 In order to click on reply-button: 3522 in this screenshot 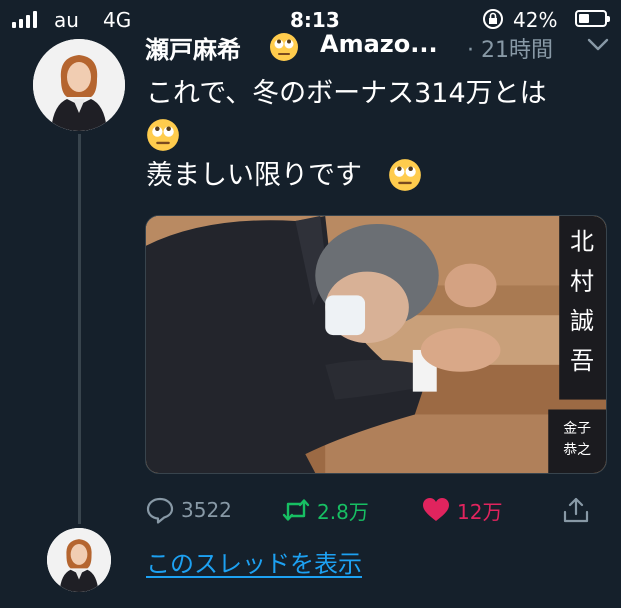, I will do `click(188, 510)`.